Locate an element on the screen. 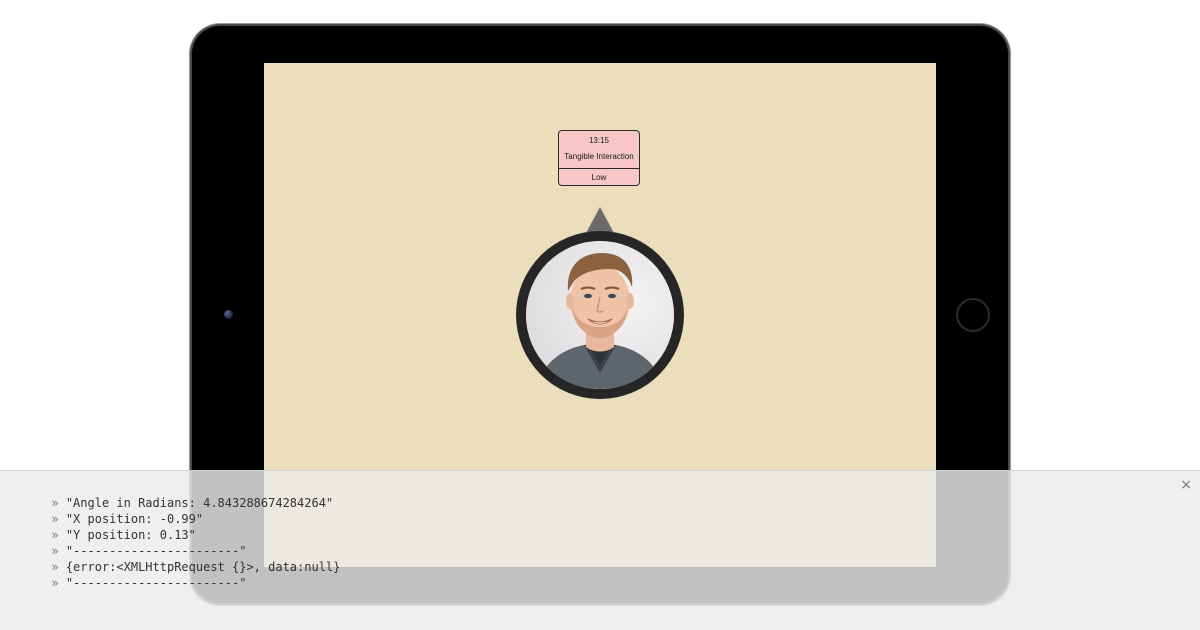  event-title: Tangible Interaction is located at coordinates (599, 156).